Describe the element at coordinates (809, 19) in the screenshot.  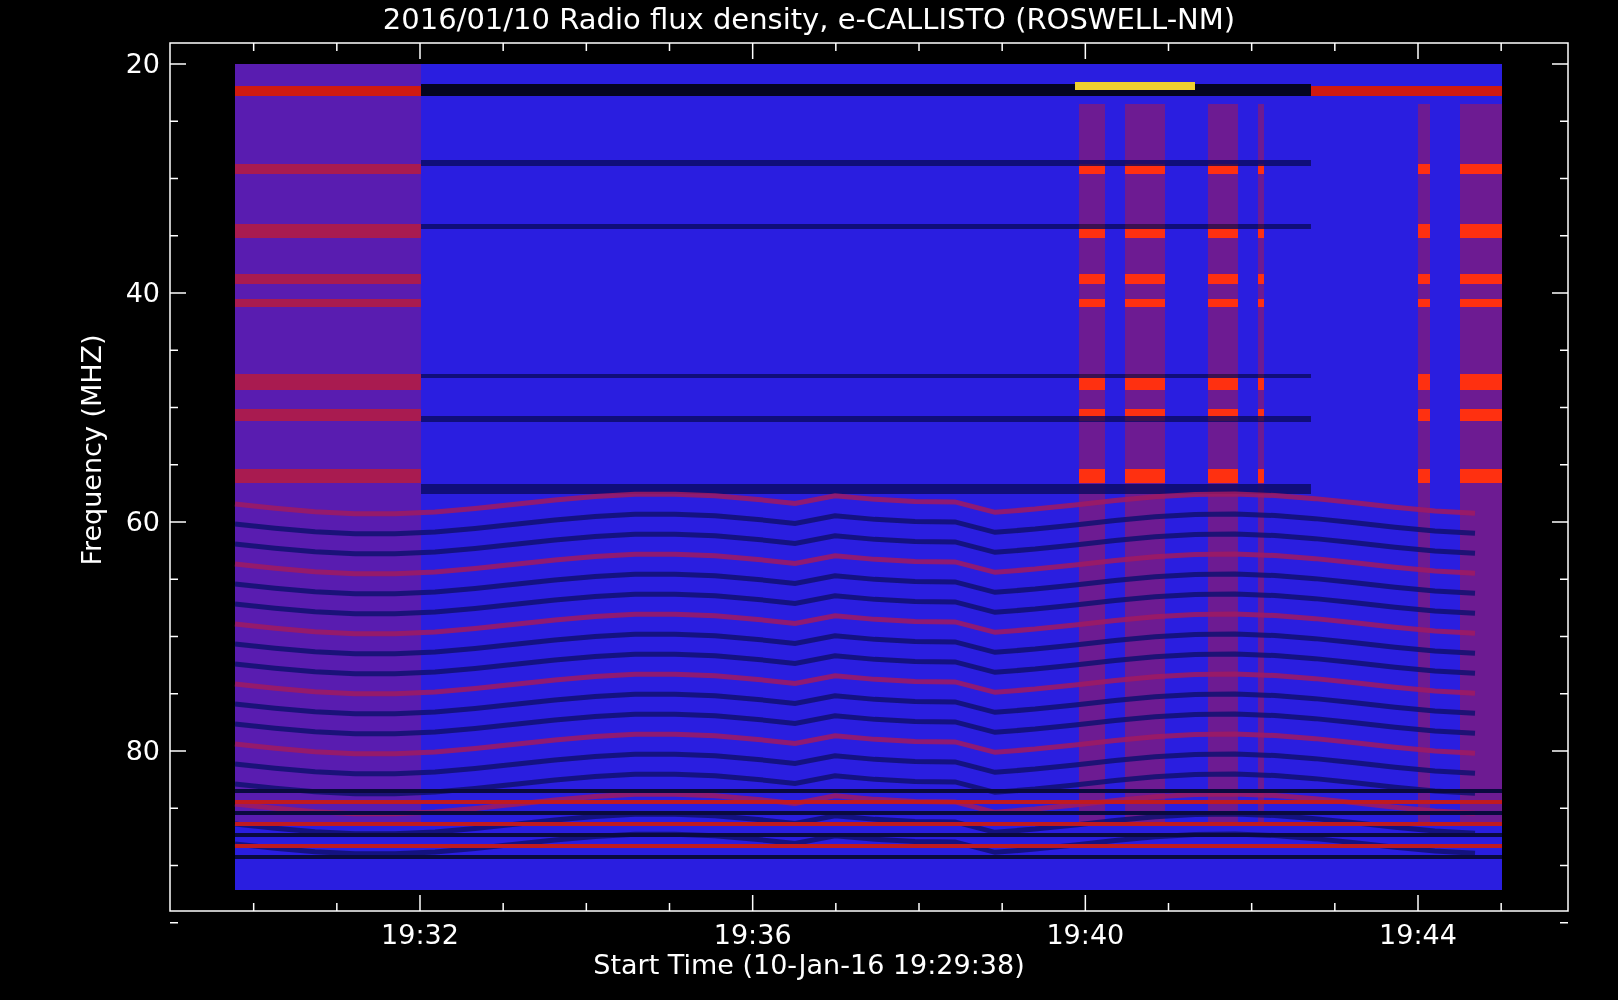
I see `chart-title: 2016/01/10 Radio flux density, e-CALLISTO (ROSWELL-NM)` at that location.